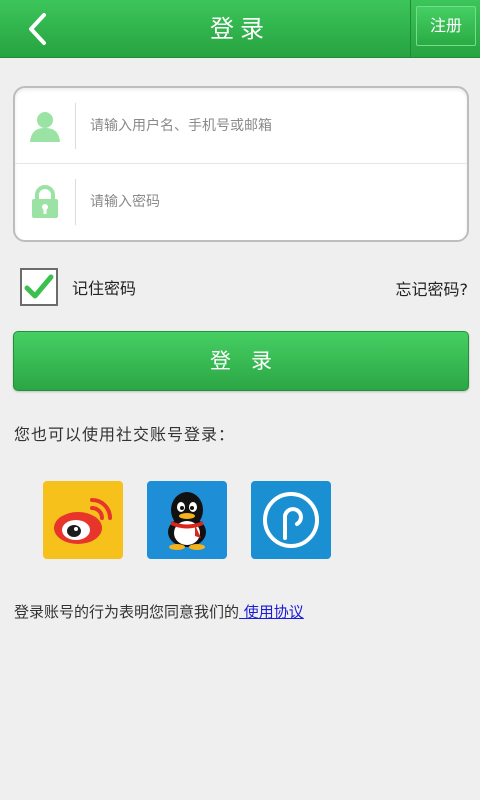  I want to click on remember-password-toggle: 记住密码, so click(78, 287).